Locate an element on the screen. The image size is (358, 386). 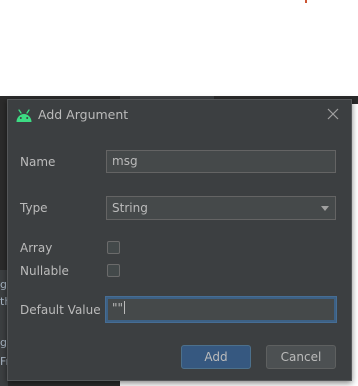
chevron-down-icon is located at coordinates (325, 208).